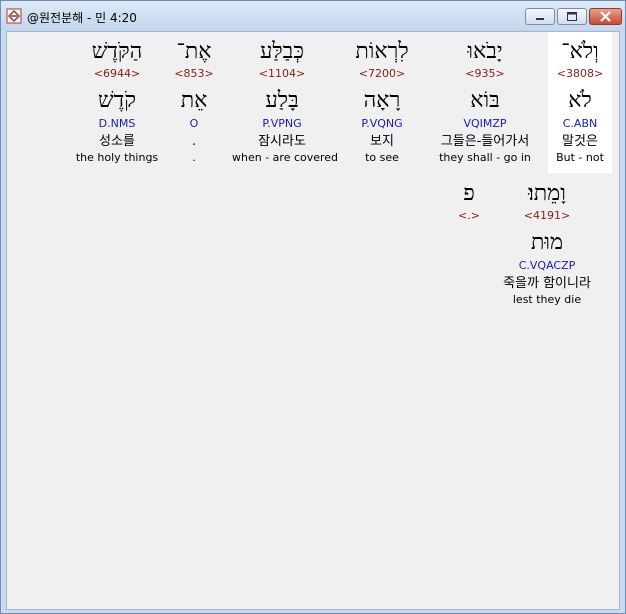 This screenshot has height=614, width=626. Describe the element at coordinates (382, 157) in the screenshot. I see `english-gloss: to see` at that location.